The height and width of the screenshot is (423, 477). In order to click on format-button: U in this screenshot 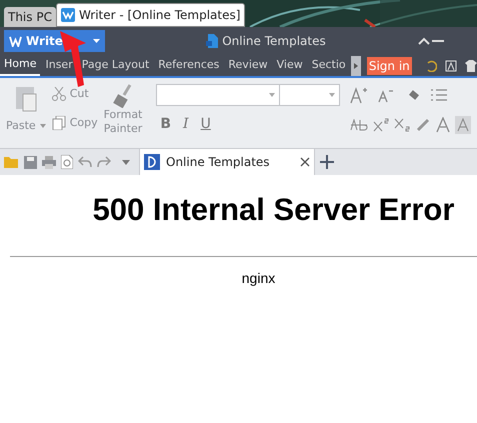, I will do `click(205, 124)`.